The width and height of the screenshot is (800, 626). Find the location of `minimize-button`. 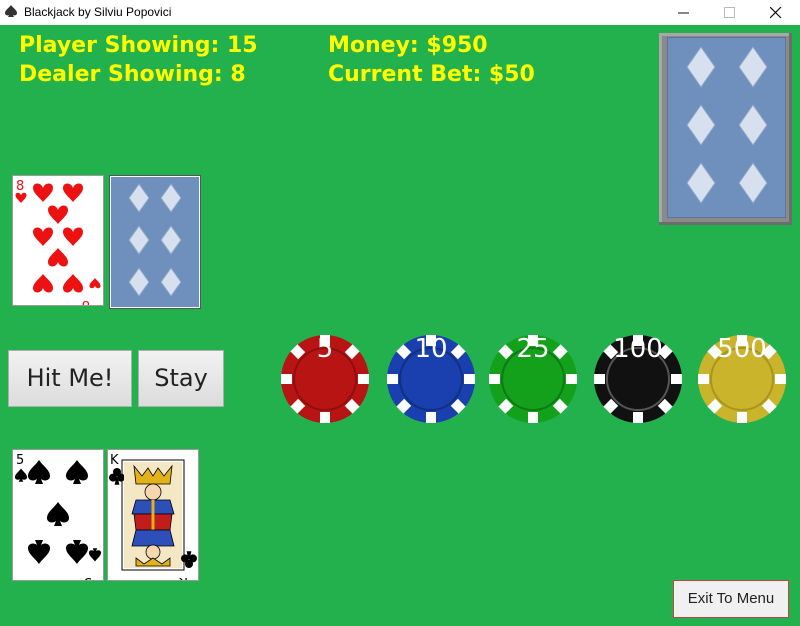

minimize-button is located at coordinates (684, 12).